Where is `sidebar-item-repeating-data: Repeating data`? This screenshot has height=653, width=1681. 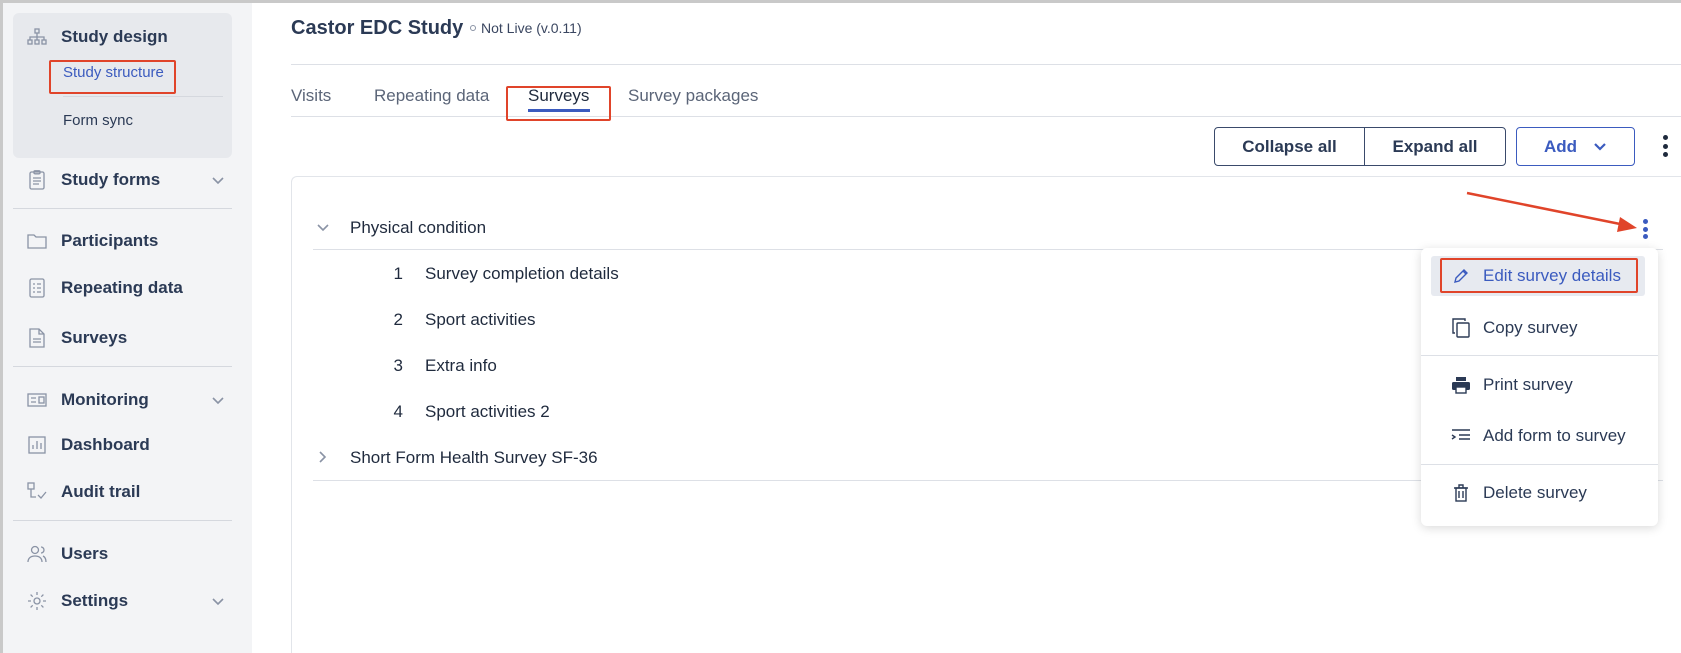
sidebar-item-repeating-data: Repeating data is located at coordinates (132, 288).